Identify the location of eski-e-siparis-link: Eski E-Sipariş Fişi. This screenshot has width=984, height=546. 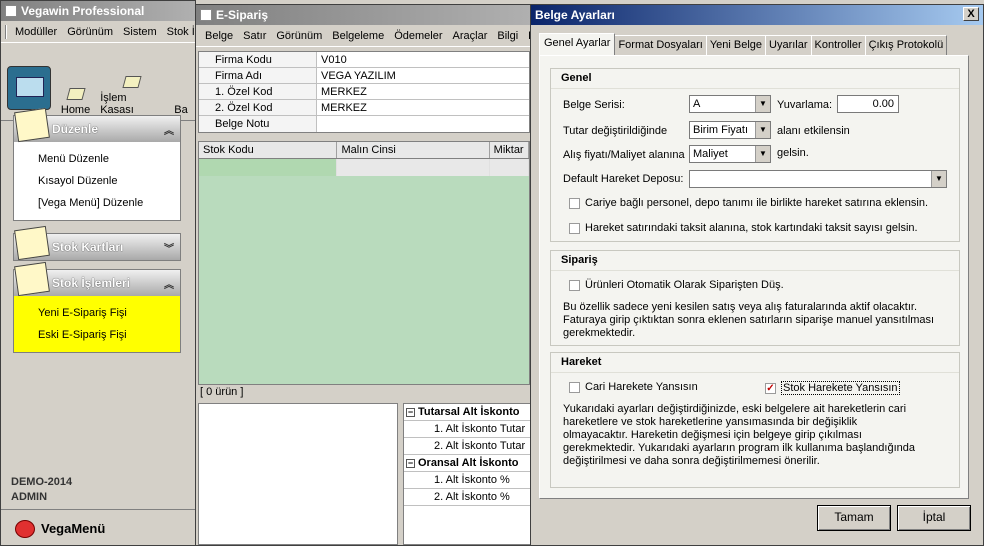
(109, 335).